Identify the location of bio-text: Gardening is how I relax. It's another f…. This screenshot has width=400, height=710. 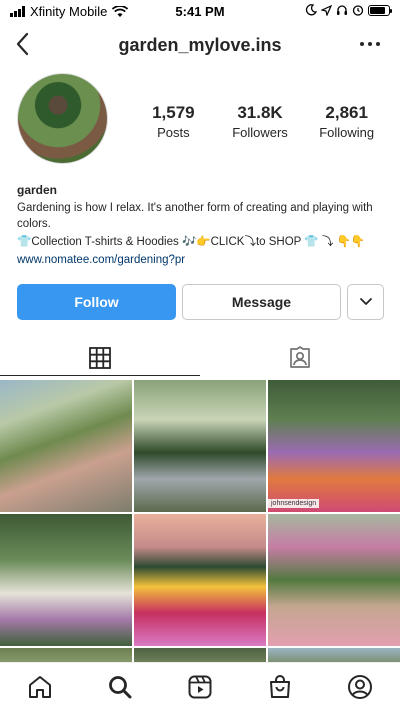
(195, 216).